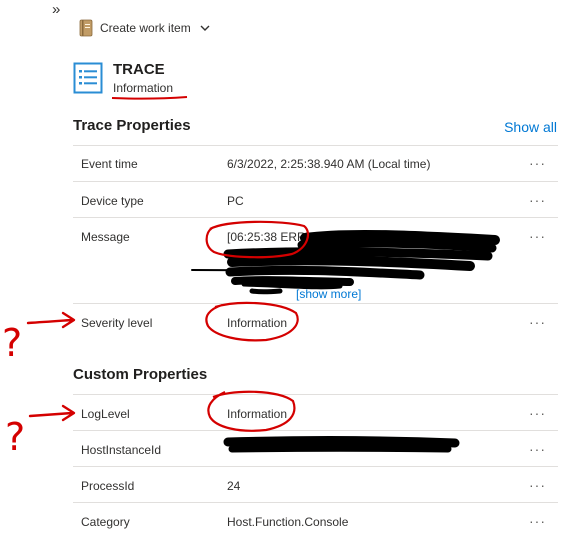 The width and height of the screenshot is (572, 540). Describe the element at coordinates (109, 164) in the screenshot. I see `property-label: Event time` at that location.